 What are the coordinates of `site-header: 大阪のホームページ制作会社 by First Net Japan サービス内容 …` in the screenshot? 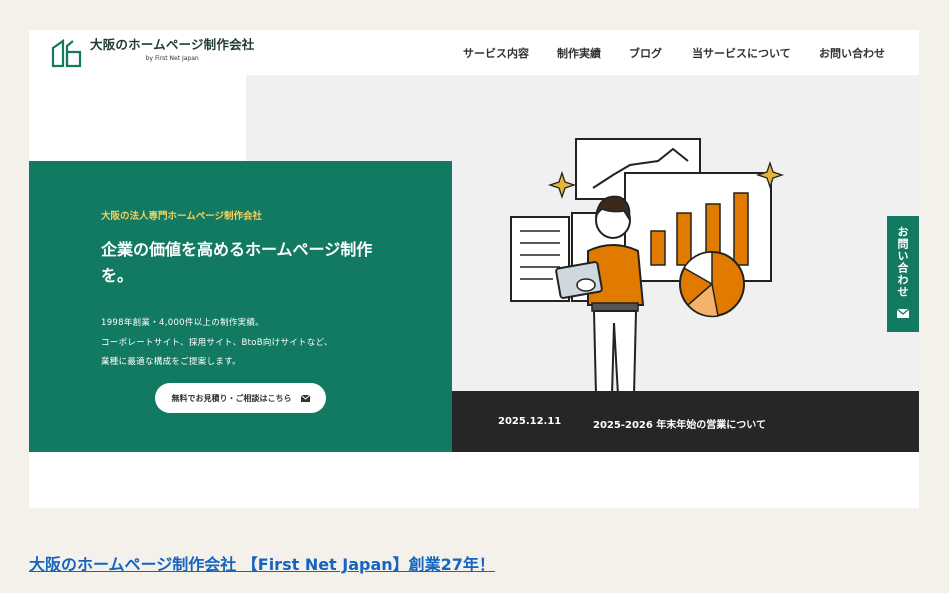 It's located at (474, 52).